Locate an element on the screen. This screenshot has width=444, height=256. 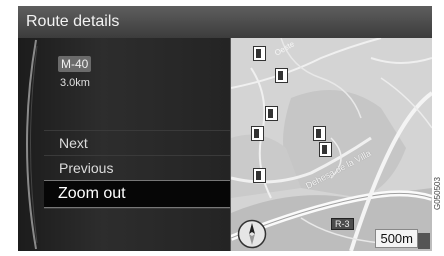
scroll-indicator is located at coordinates (424, 241).